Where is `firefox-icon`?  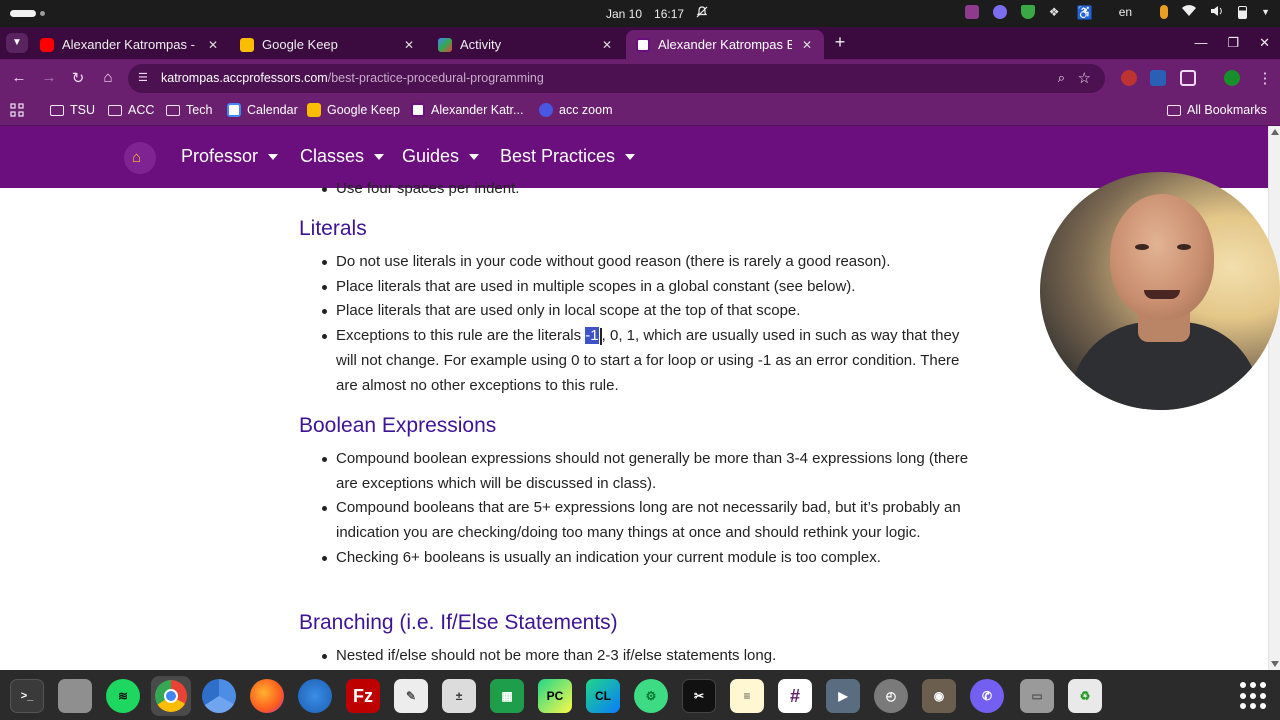 firefox-icon is located at coordinates (267, 696).